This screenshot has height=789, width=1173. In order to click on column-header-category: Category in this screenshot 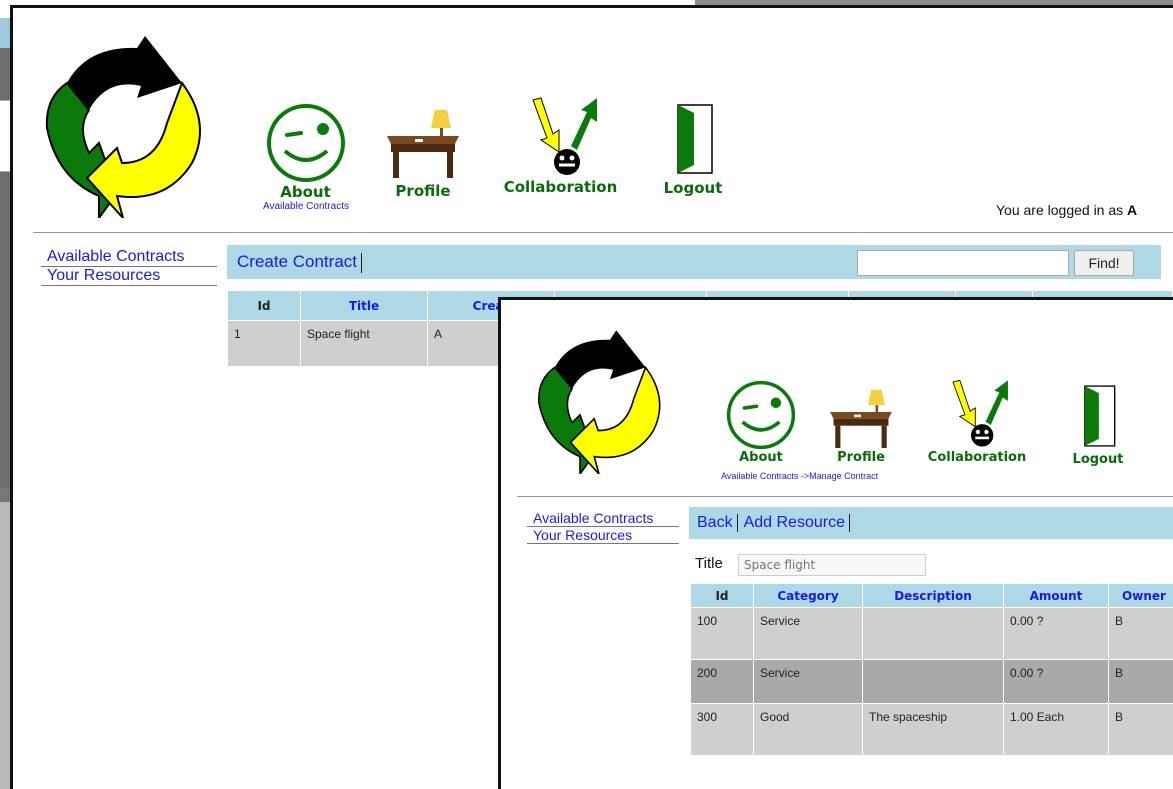, I will do `click(808, 595)`.